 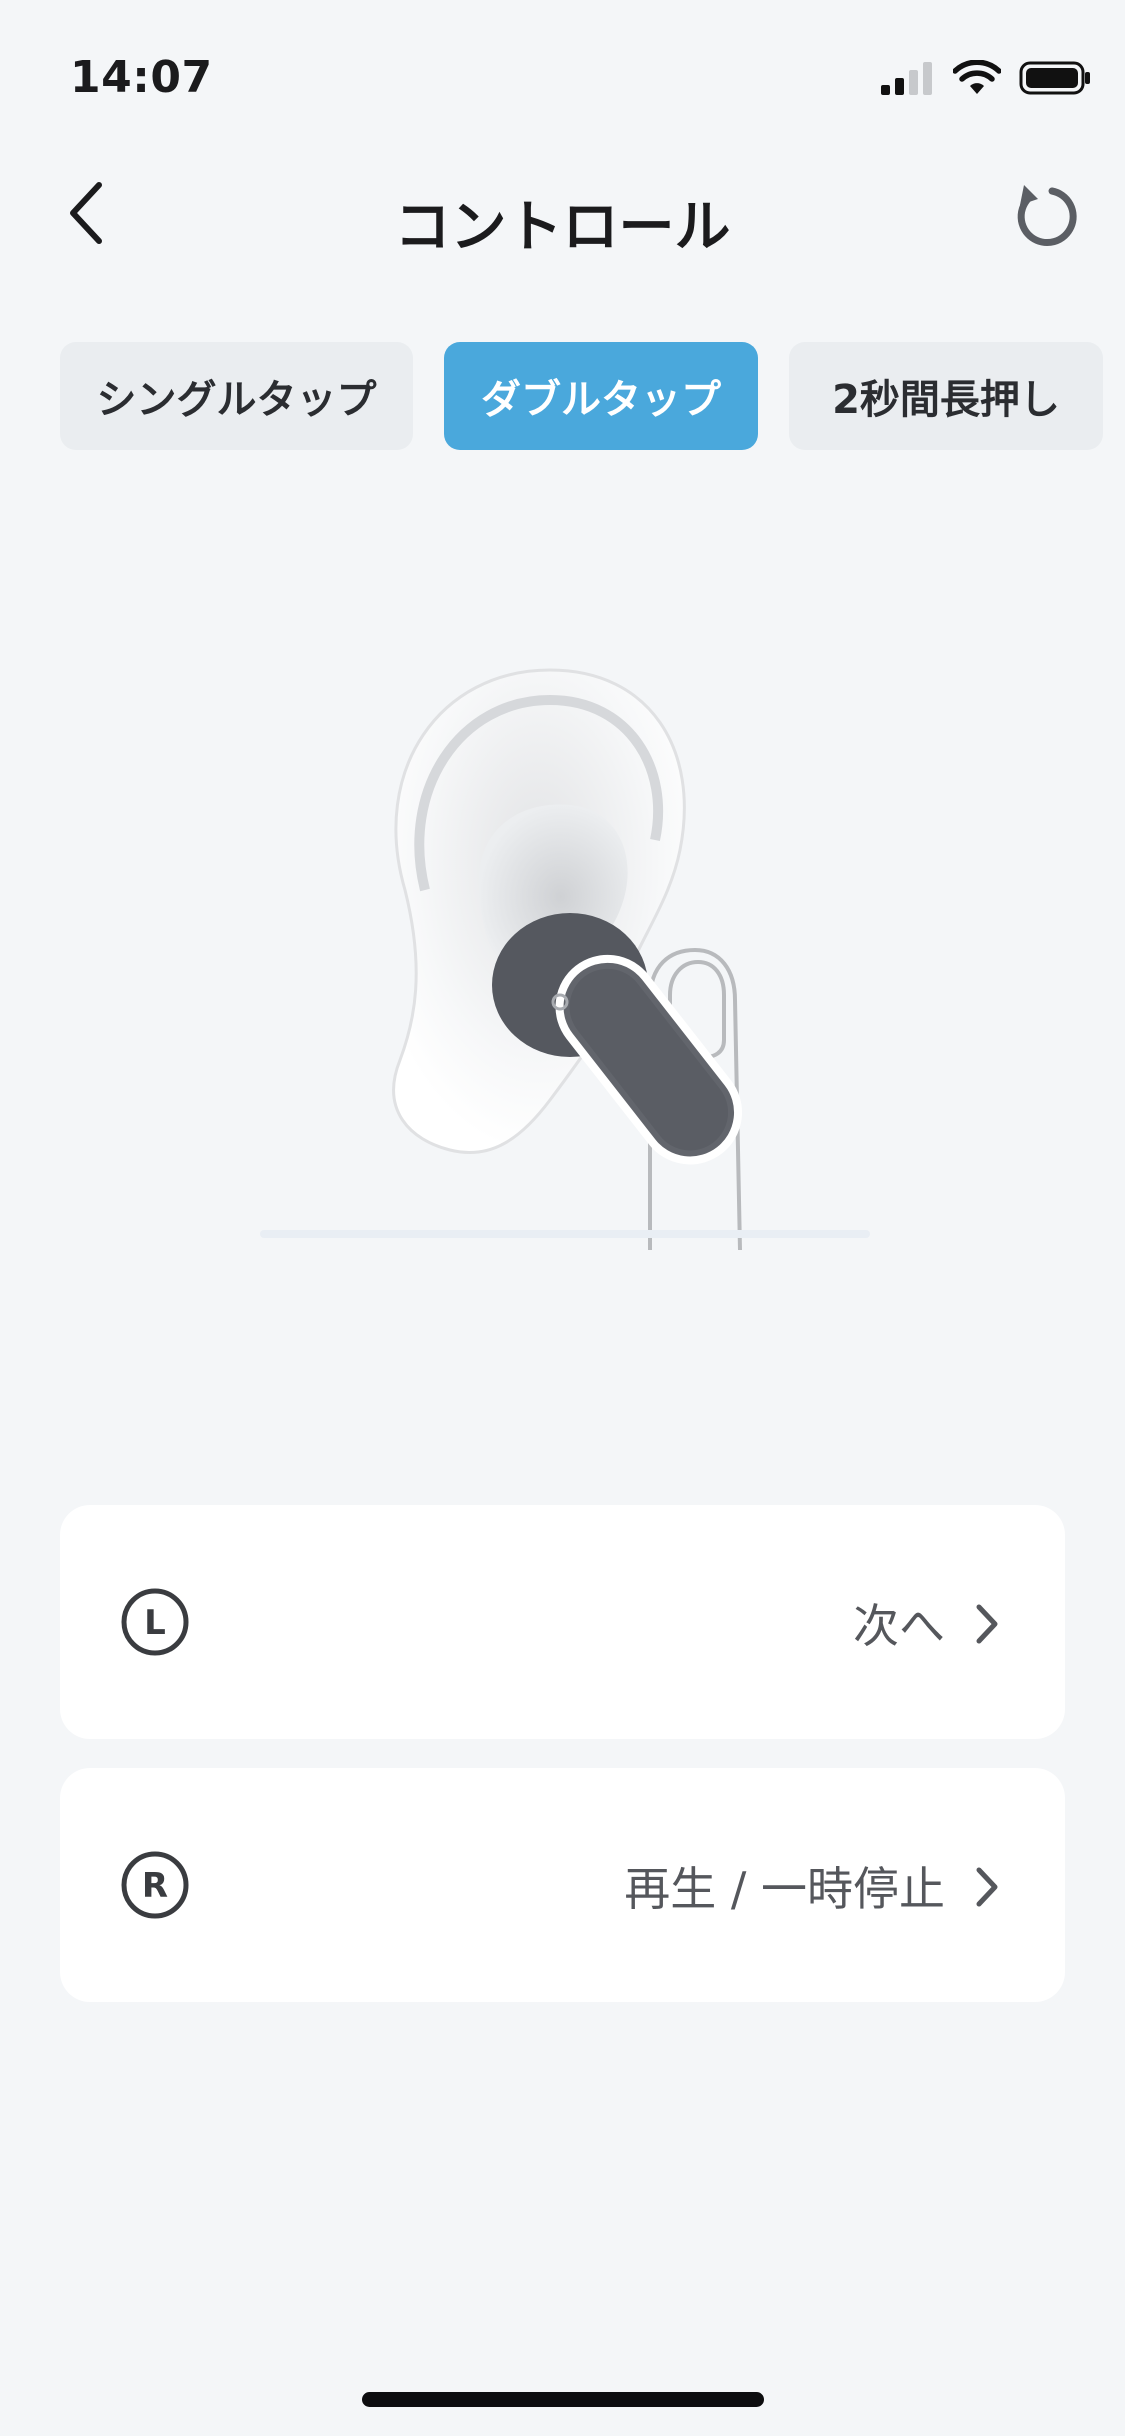 I want to click on reset-button, so click(x=1045, y=214).